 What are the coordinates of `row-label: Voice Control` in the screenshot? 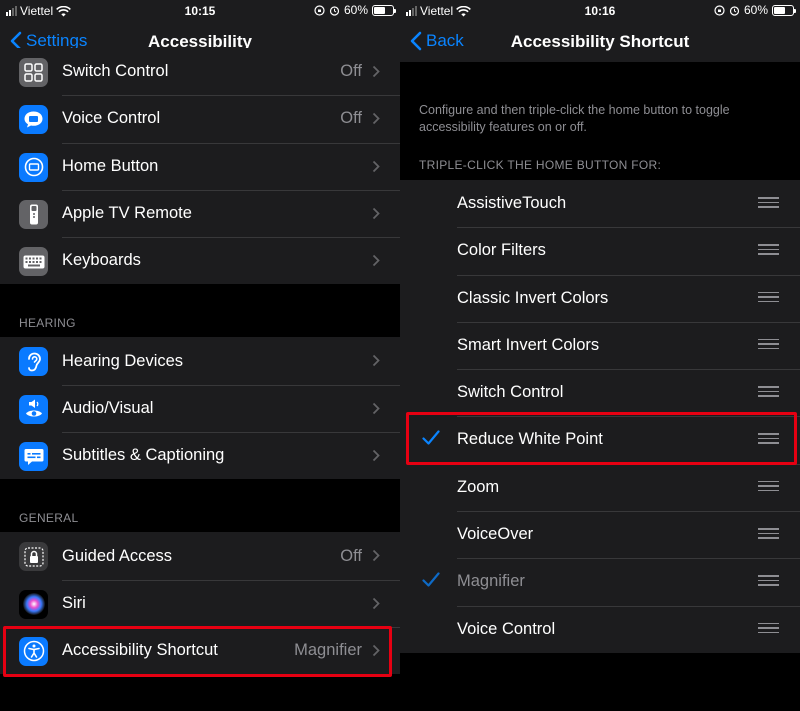 It's located at (111, 118).